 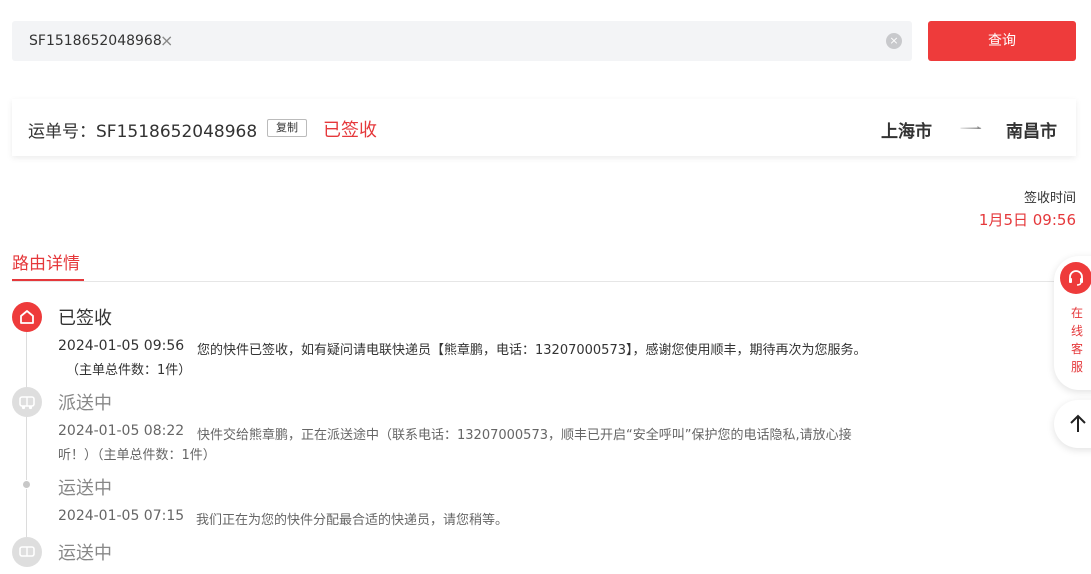 I want to click on waybill-number: 运单号：SF1518652048968, so click(x=143, y=132).